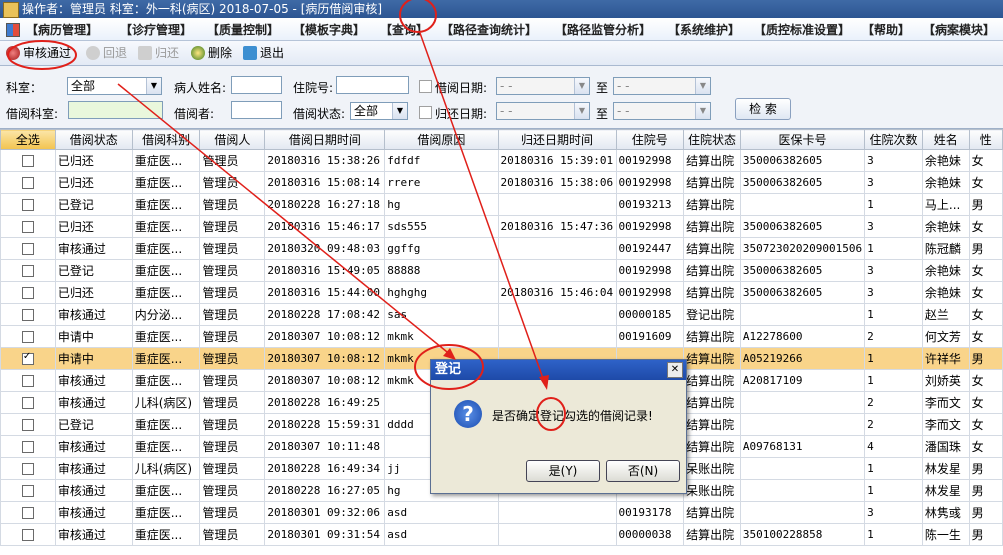  I want to click on col-sex: 性, so click(985, 139).